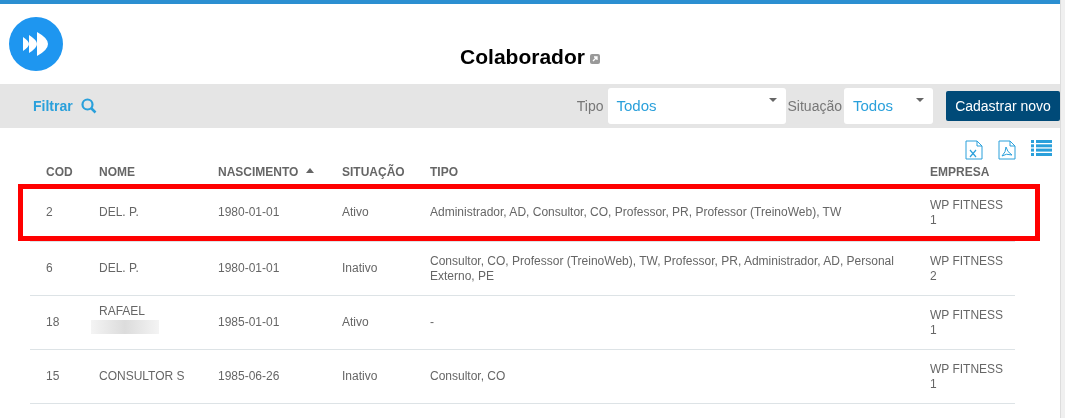 The width and height of the screenshot is (1065, 418). I want to click on table-cell: 1985-01-01, so click(249, 322).